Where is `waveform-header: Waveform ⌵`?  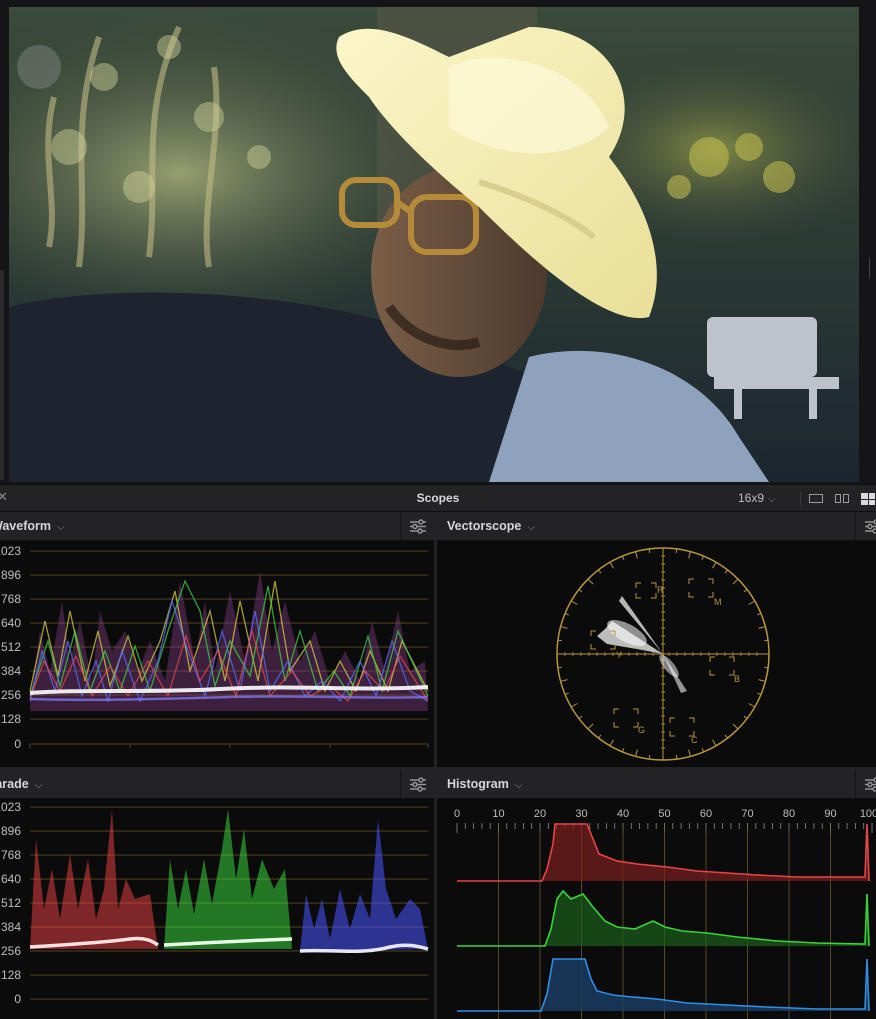
waveform-header: Waveform ⌵ is located at coordinates (217, 526).